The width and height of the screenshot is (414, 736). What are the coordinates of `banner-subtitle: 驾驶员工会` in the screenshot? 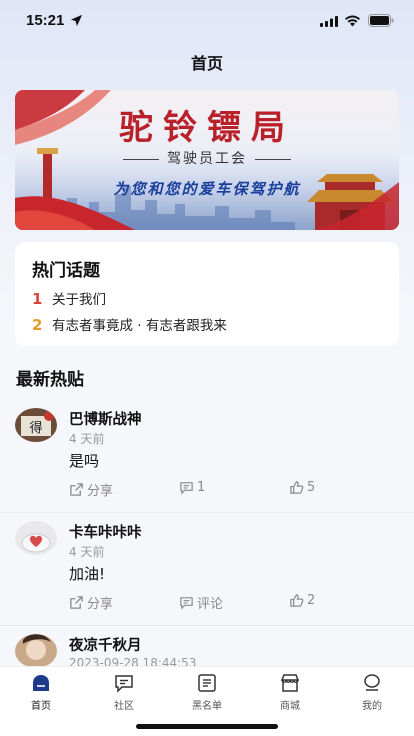 It's located at (207, 158).